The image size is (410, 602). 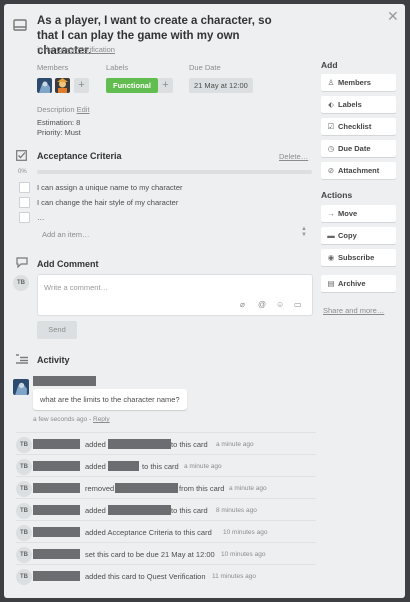 What do you see at coordinates (205, 67) in the screenshot?
I see `due-date-label: Due Date` at bounding box center [205, 67].